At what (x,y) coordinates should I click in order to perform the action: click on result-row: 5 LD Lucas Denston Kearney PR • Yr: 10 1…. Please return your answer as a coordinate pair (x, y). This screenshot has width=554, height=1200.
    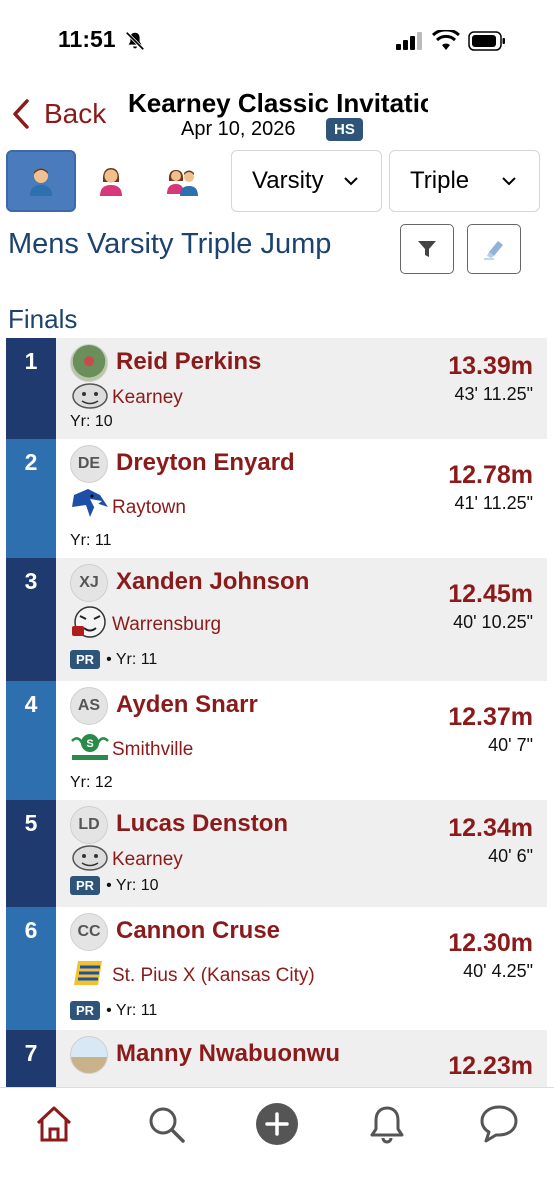
    Looking at the image, I should click on (276, 853).